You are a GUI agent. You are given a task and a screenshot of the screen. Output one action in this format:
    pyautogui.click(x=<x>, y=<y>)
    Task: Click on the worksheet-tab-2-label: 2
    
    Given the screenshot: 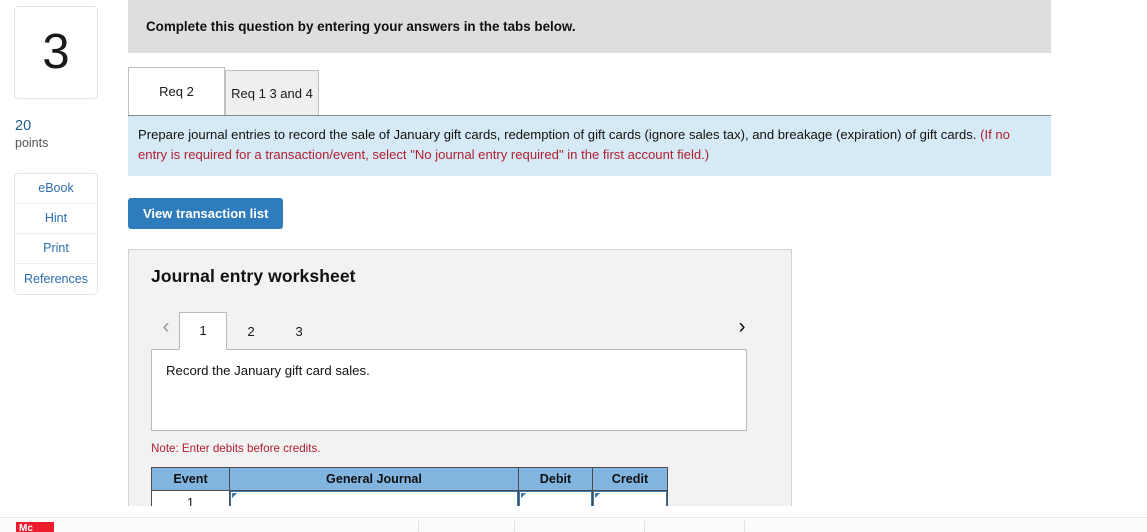 What is the action you would take?
    pyautogui.click(x=251, y=332)
    